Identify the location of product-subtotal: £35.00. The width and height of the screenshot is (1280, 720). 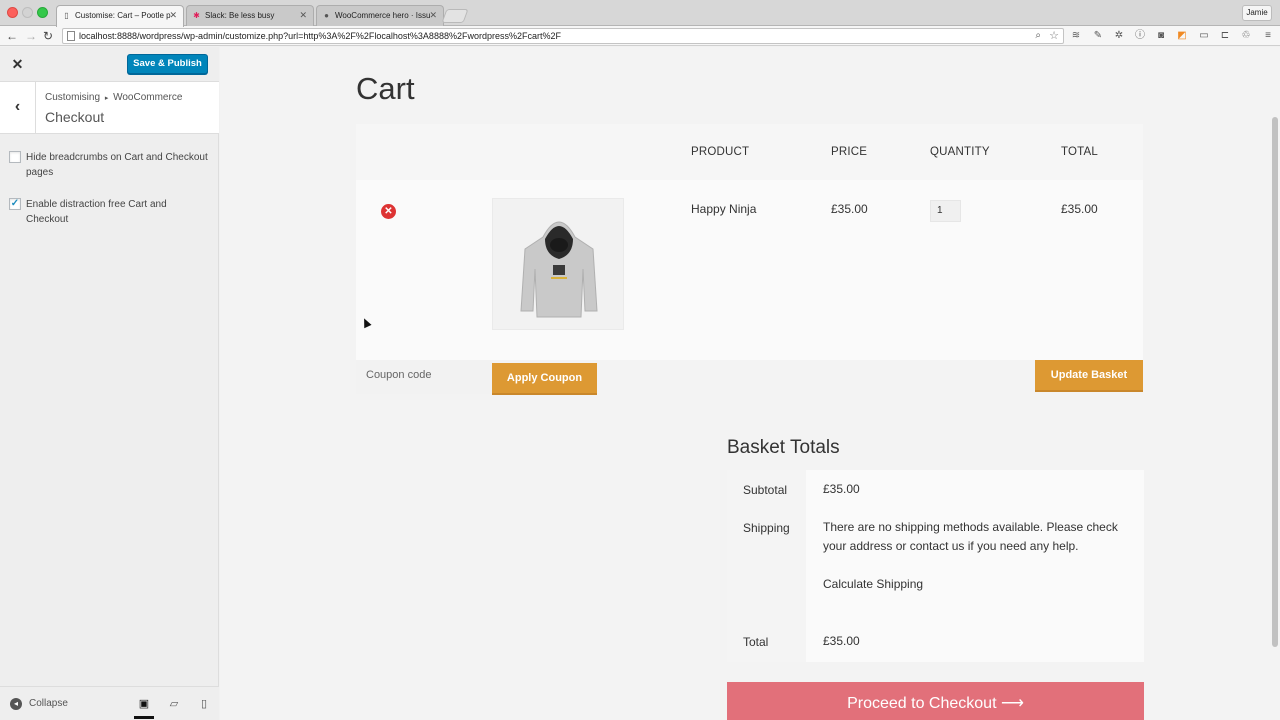
(1079, 209).